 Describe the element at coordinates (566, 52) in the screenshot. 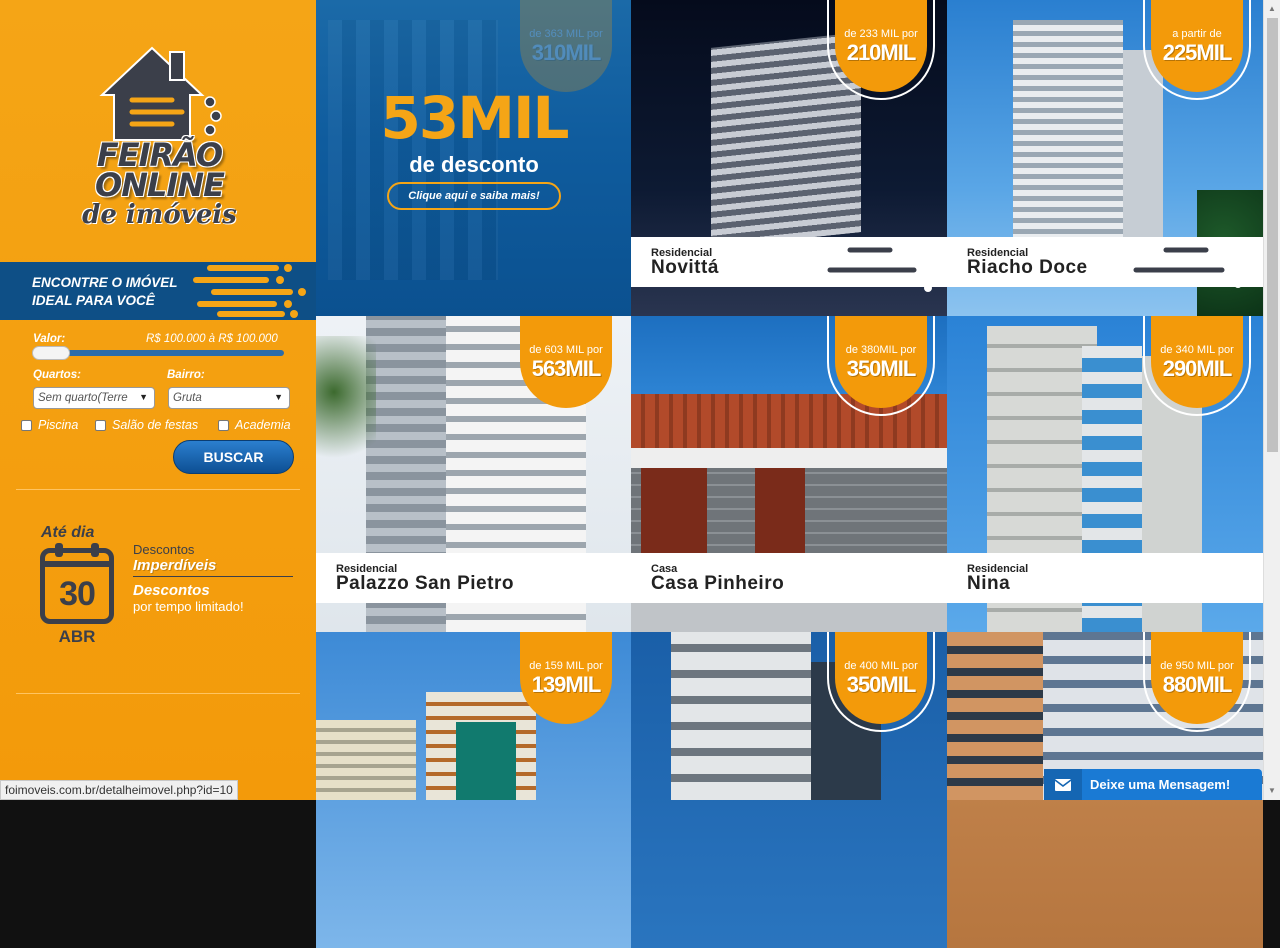

I see `faded-price-big: 310MIL` at that location.